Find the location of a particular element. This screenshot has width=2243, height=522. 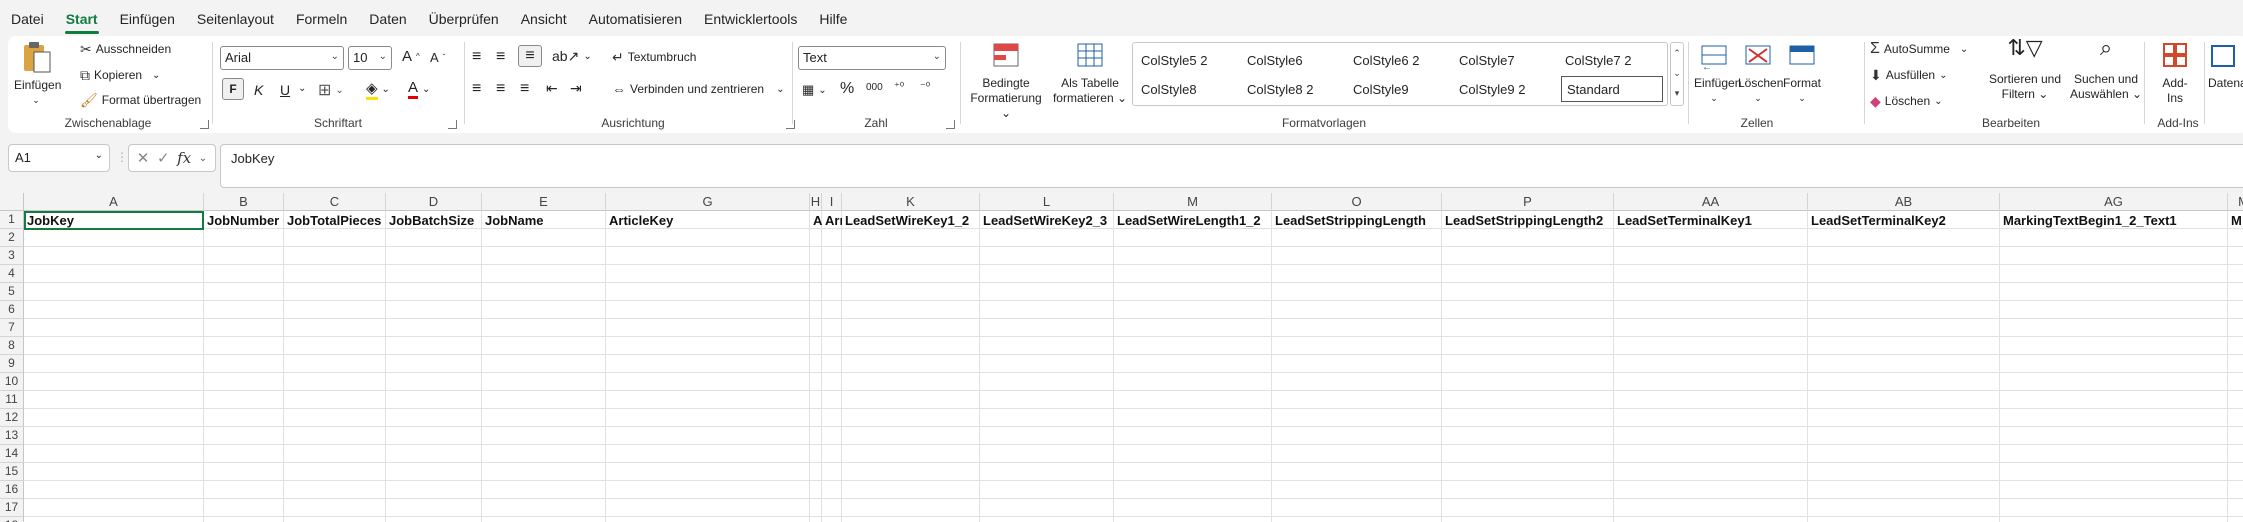

orientation-icon: ab↗ ⌄ is located at coordinates (572, 56).